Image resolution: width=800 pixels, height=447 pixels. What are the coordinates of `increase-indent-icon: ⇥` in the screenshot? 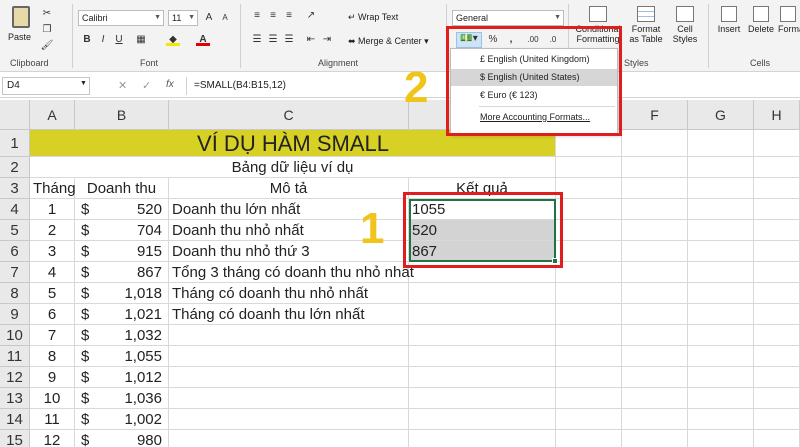 It's located at (327, 40).